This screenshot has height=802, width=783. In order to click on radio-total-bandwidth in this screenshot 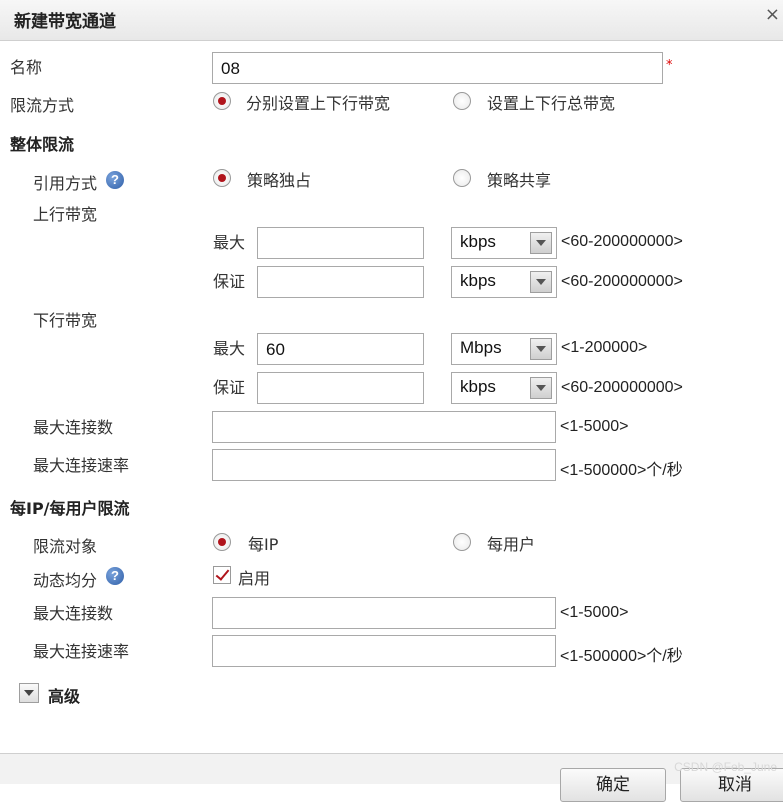, I will do `click(462, 101)`.